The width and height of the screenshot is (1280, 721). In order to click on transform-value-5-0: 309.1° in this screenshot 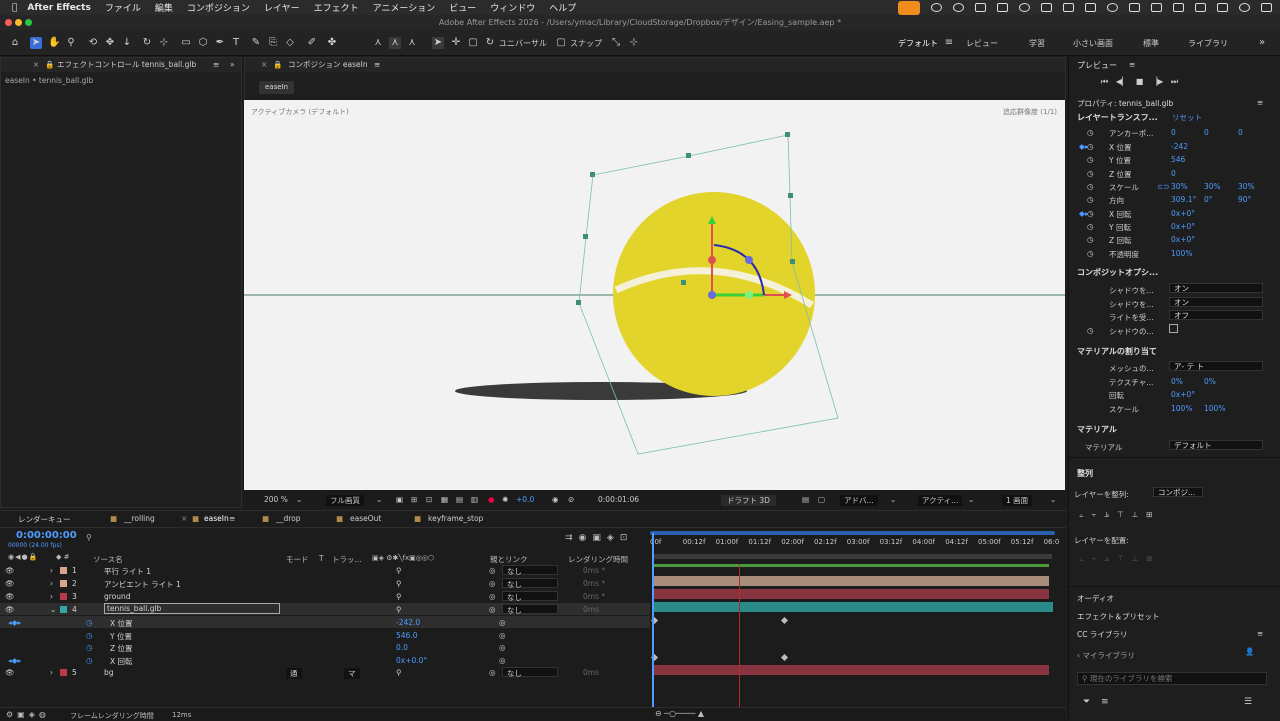, I will do `click(1183, 199)`.